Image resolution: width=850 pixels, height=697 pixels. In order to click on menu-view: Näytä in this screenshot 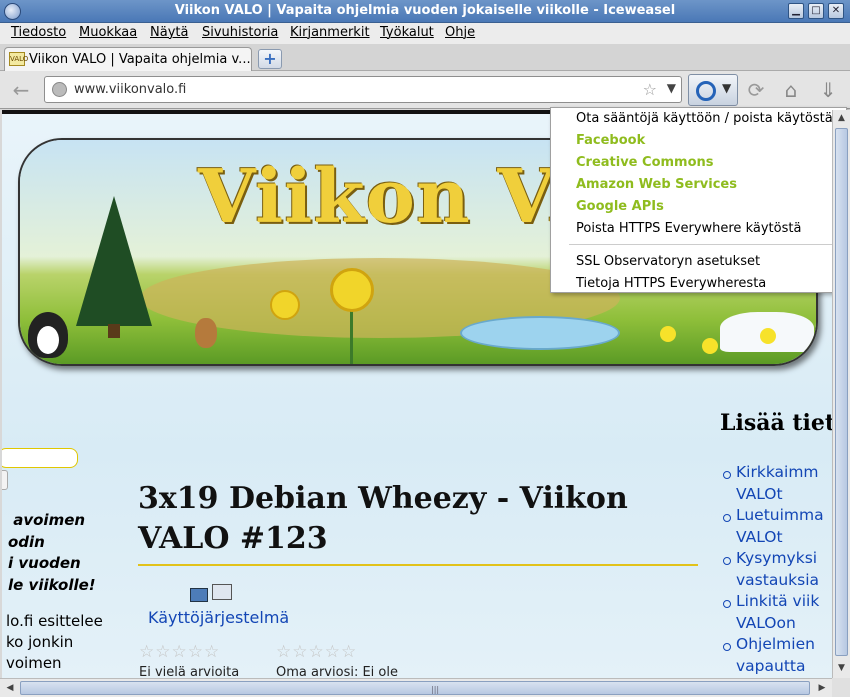, I will do `click(169, 32)`.